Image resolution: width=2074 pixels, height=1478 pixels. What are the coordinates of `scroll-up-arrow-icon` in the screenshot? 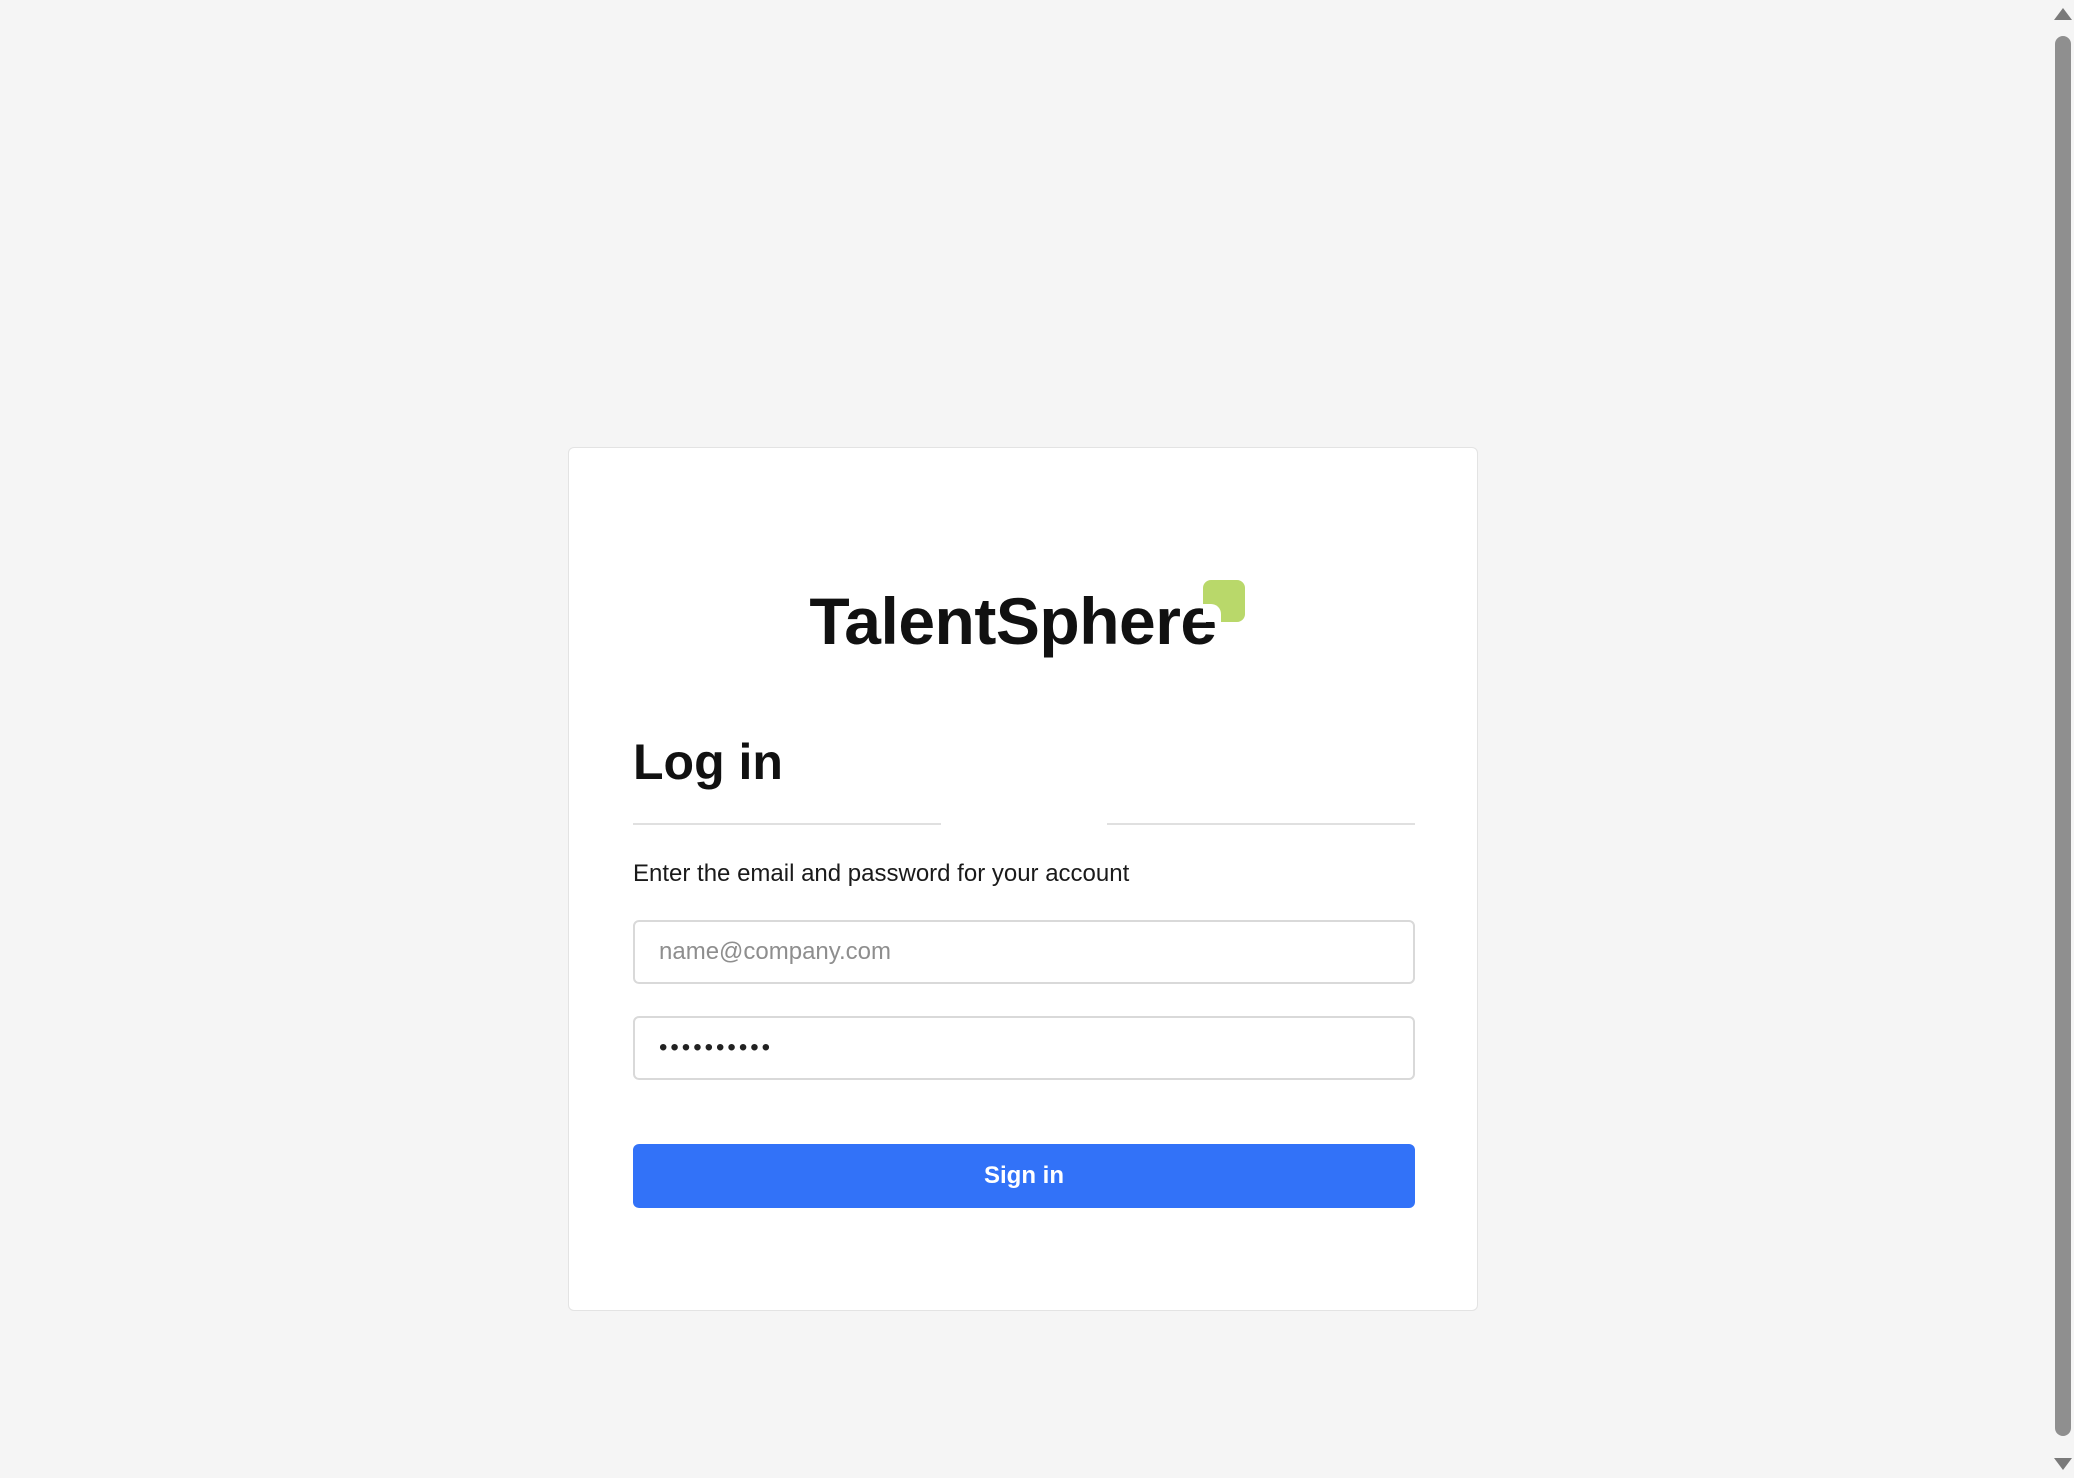 It's located at (2063, 14).